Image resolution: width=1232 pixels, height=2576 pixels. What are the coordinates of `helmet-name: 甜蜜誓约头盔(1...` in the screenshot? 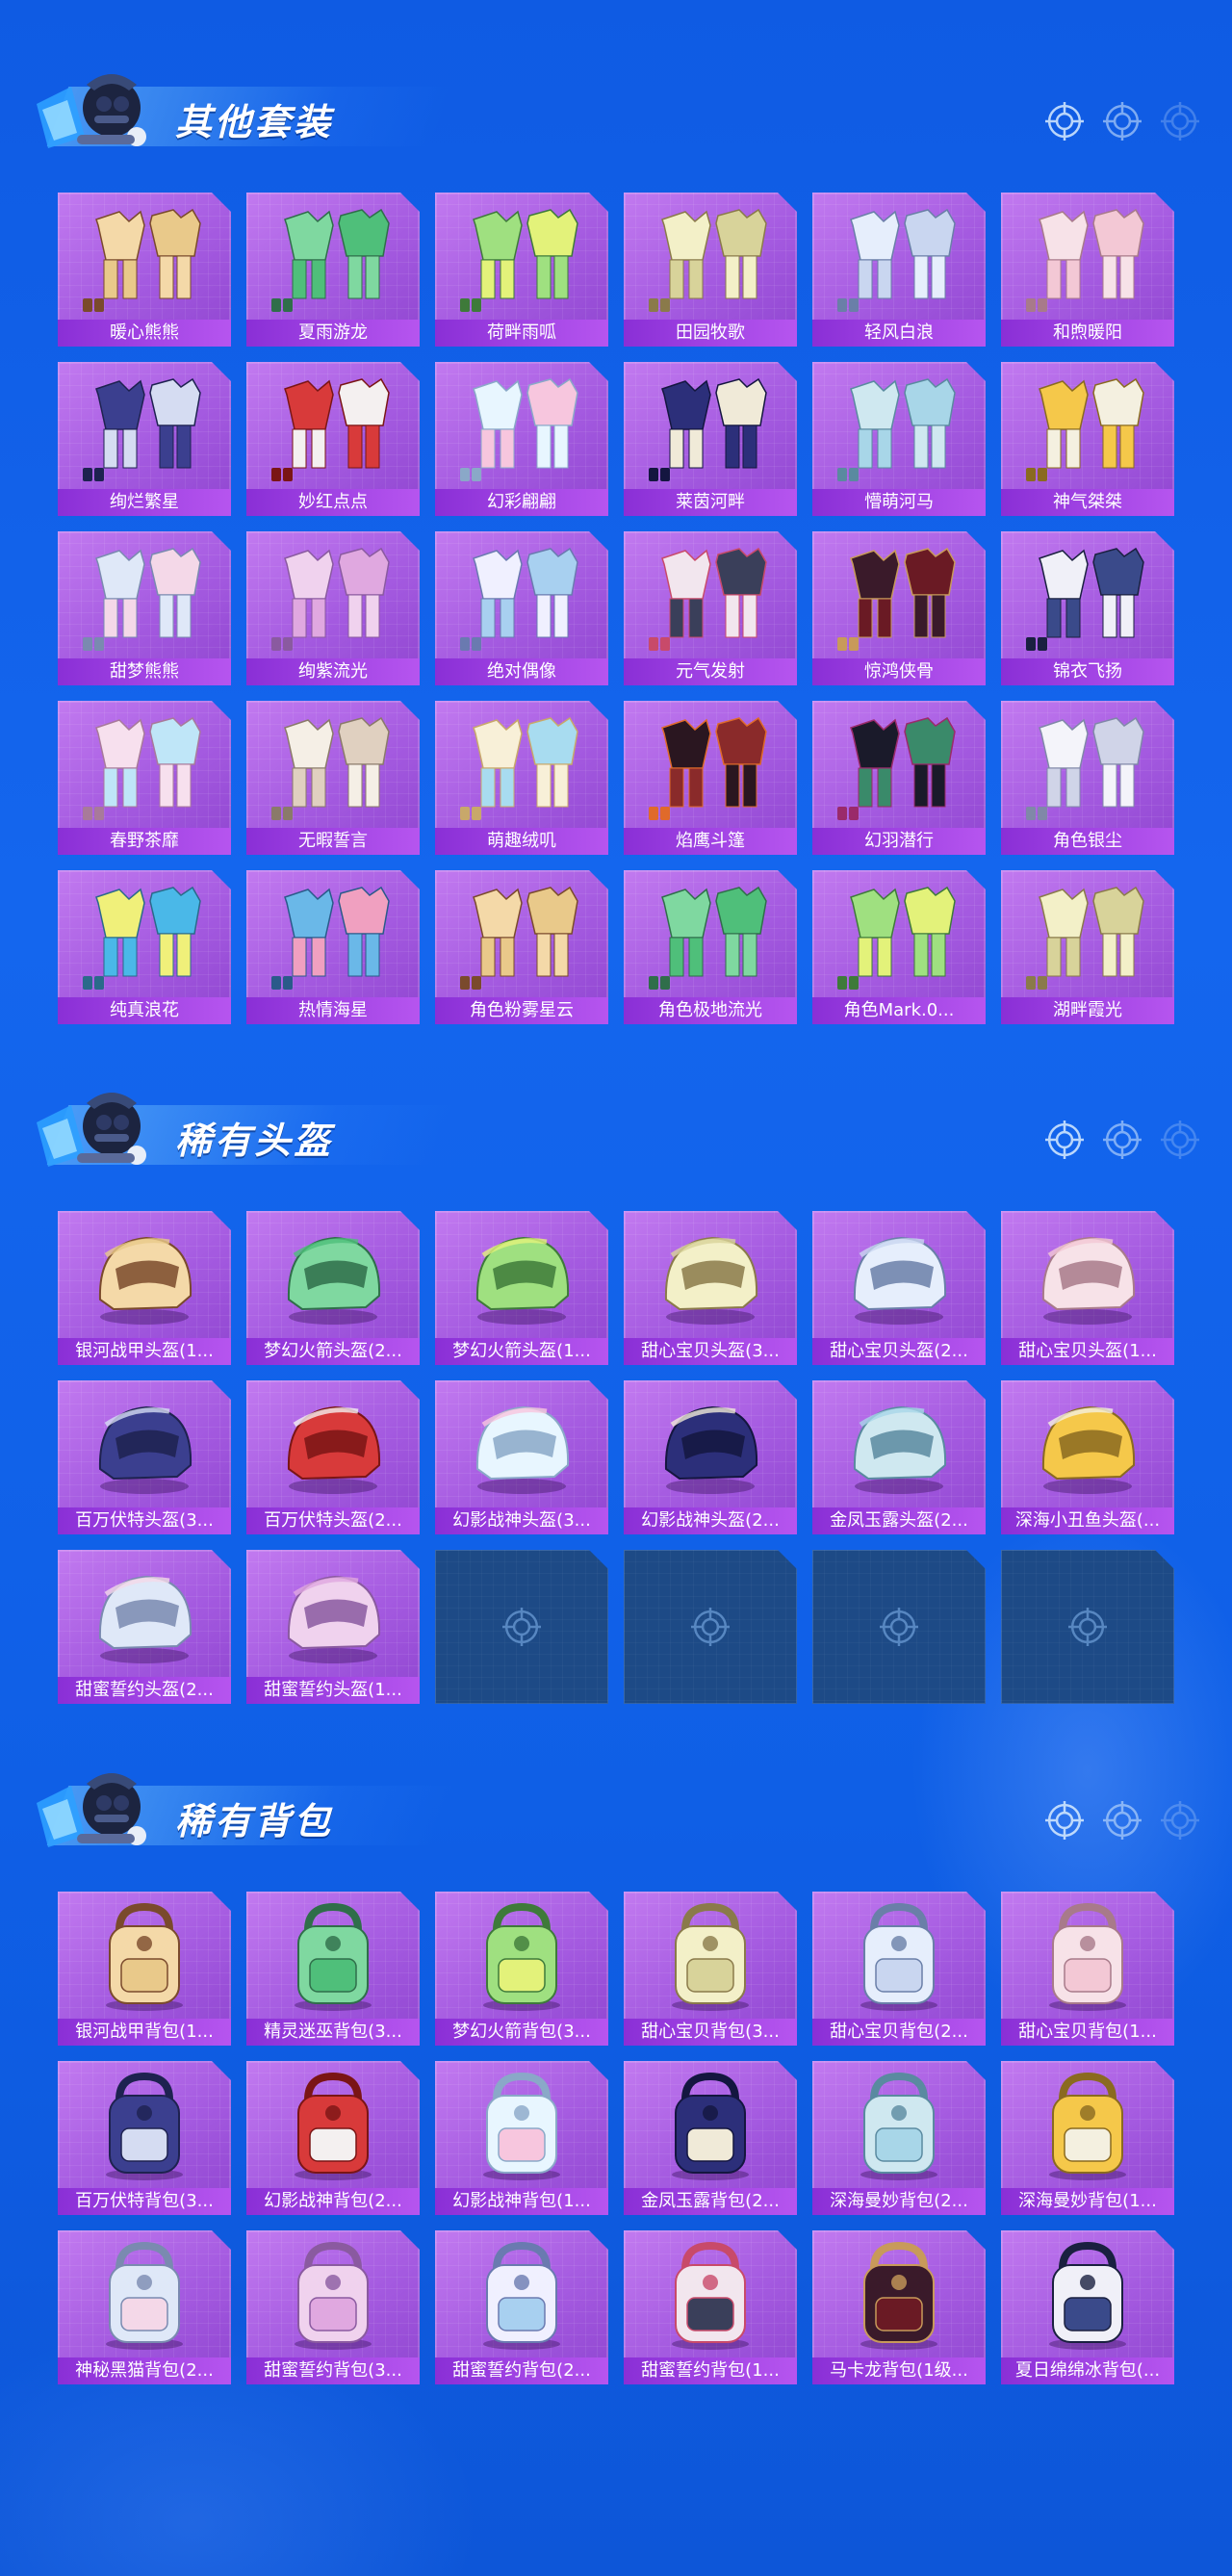 It's located at (333, 1690).